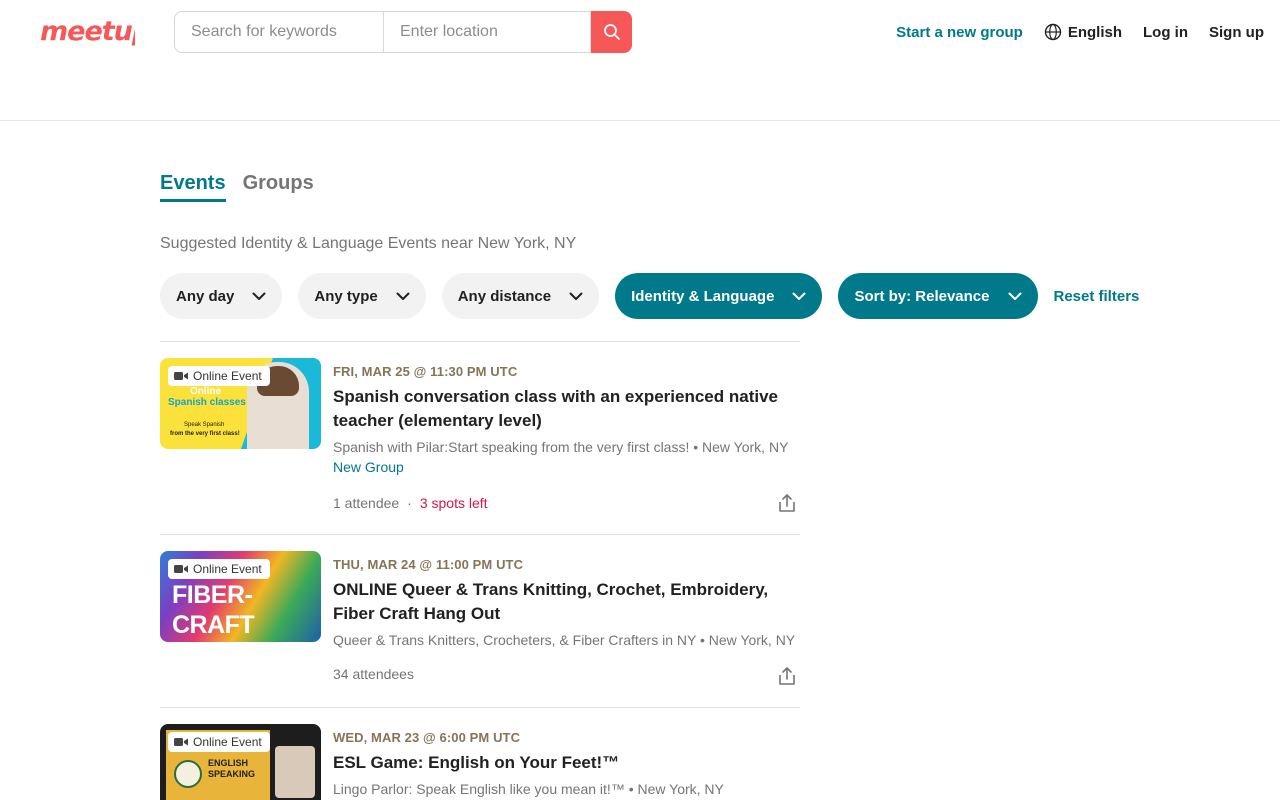 Image resolution: width=1280 pixels, height=800 pixels. I want to click on keyword-search-input, so click(278, 32).